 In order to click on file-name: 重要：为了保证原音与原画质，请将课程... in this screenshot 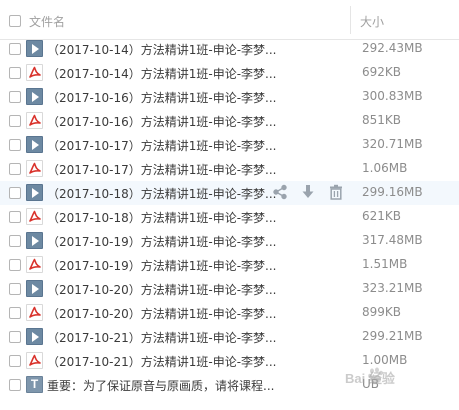, I will do `click(160, 385)`.